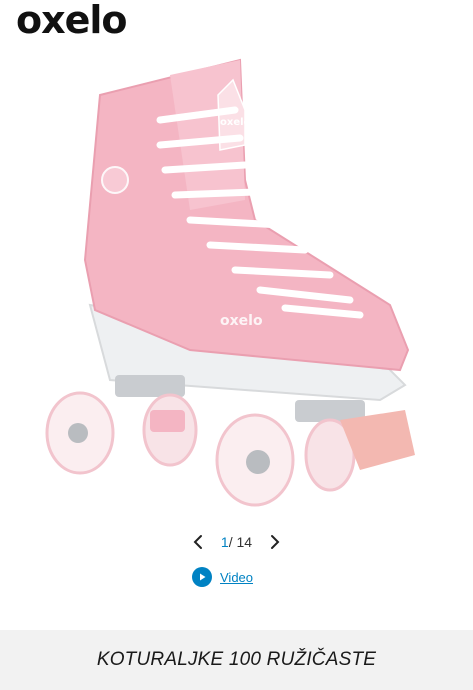 Image resolution: width=473 pixels, height=690 pixels. What do you see at coordinates (235, 122) in the screenshot?
I see `tongue-brand-text: oxelo` at bounding box center [235, 122].